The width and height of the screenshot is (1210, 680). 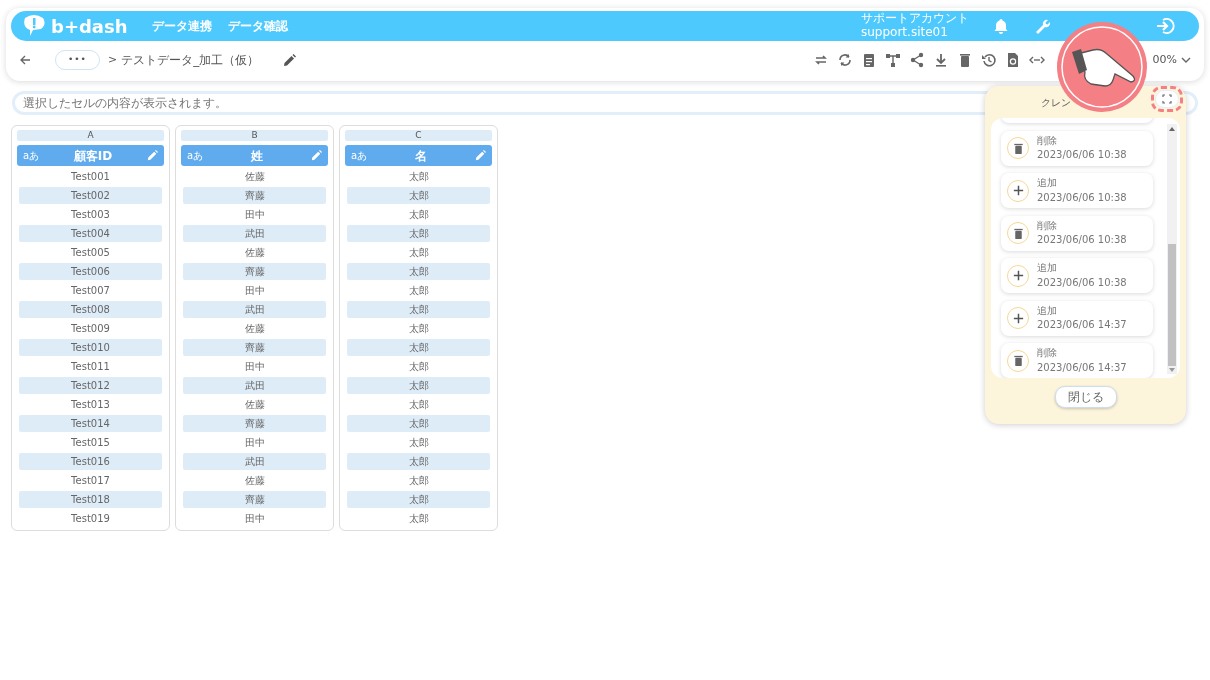 I want to click on column-letter: B, so click(x=254, y=135).